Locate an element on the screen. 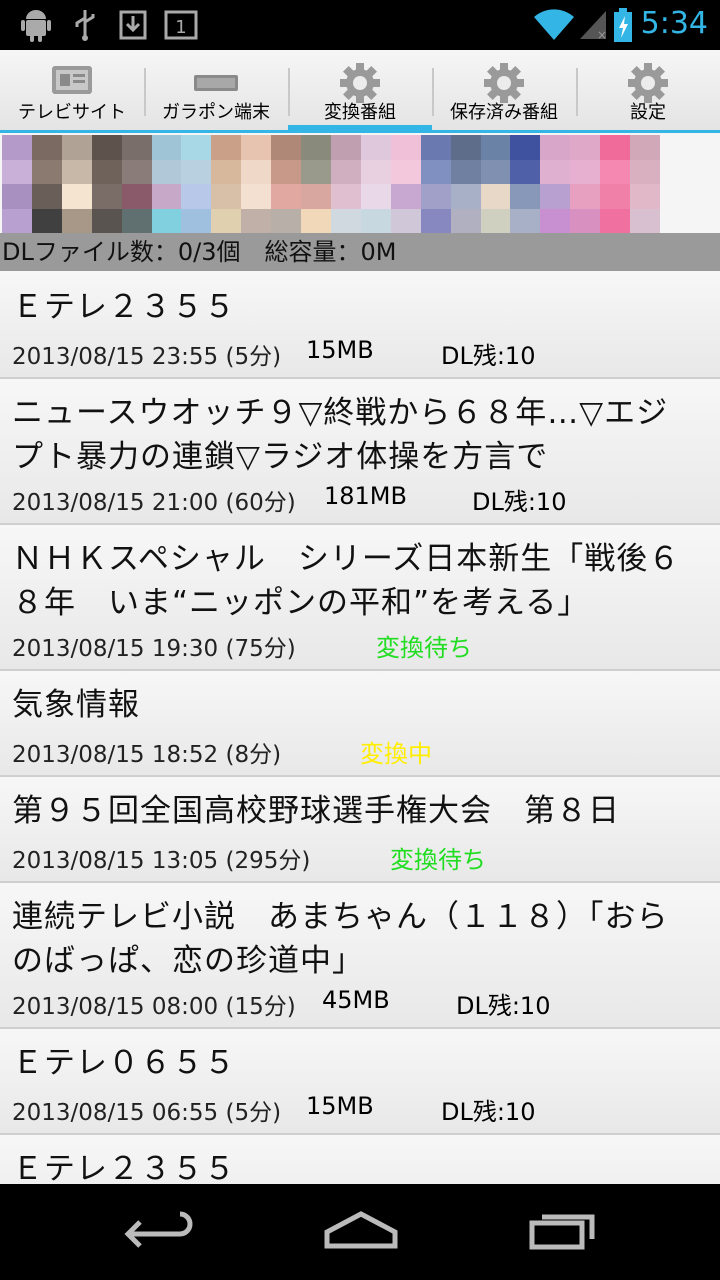  usb-icon is located at coordinates (85, 25).